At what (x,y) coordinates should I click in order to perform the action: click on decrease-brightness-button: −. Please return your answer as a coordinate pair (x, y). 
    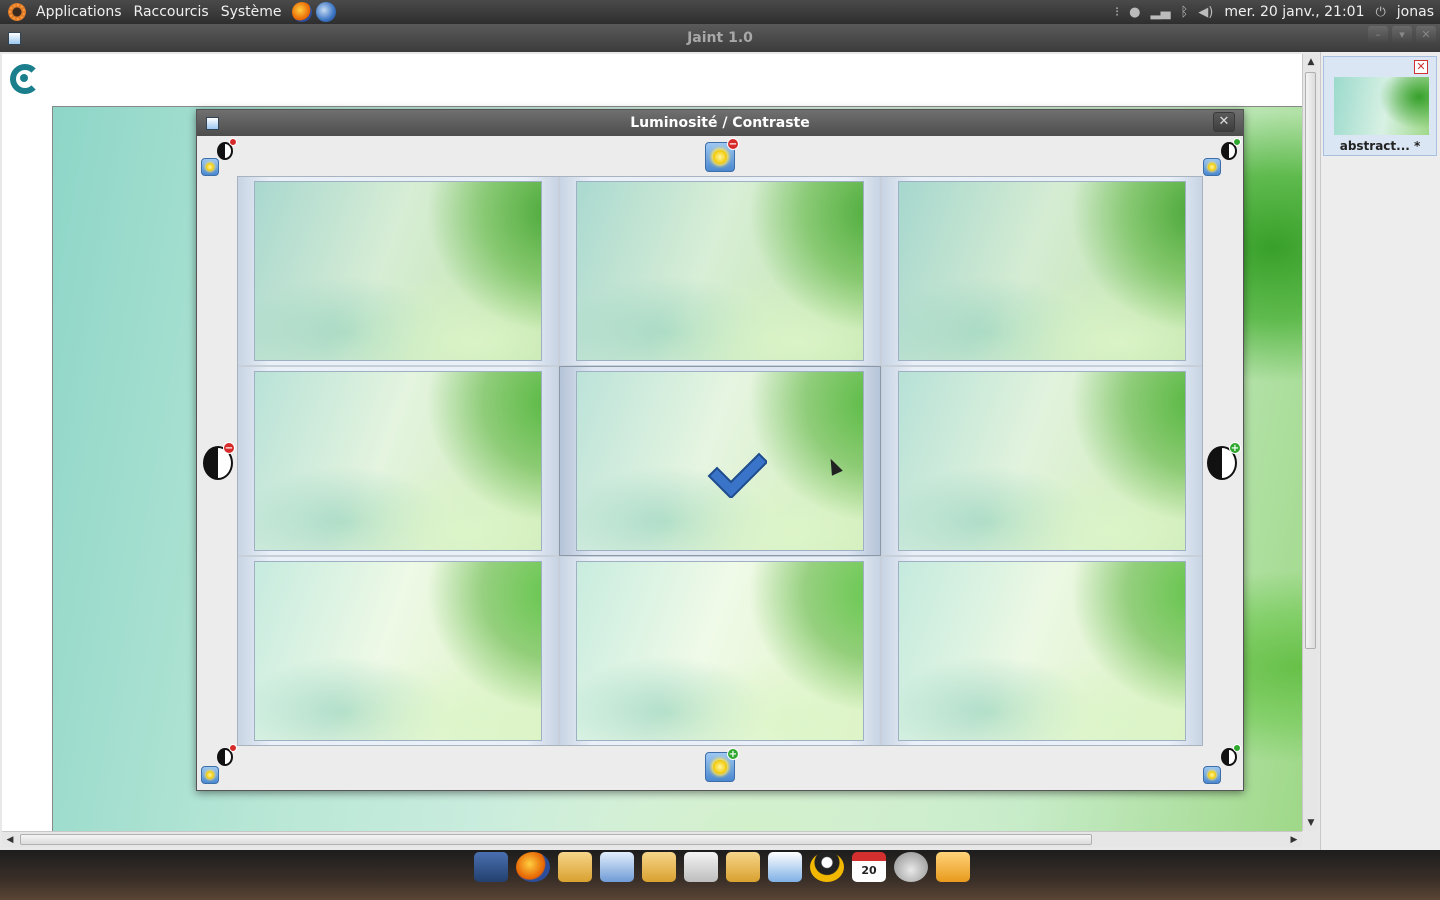
    Looking at the image, I should click on (723, 156).